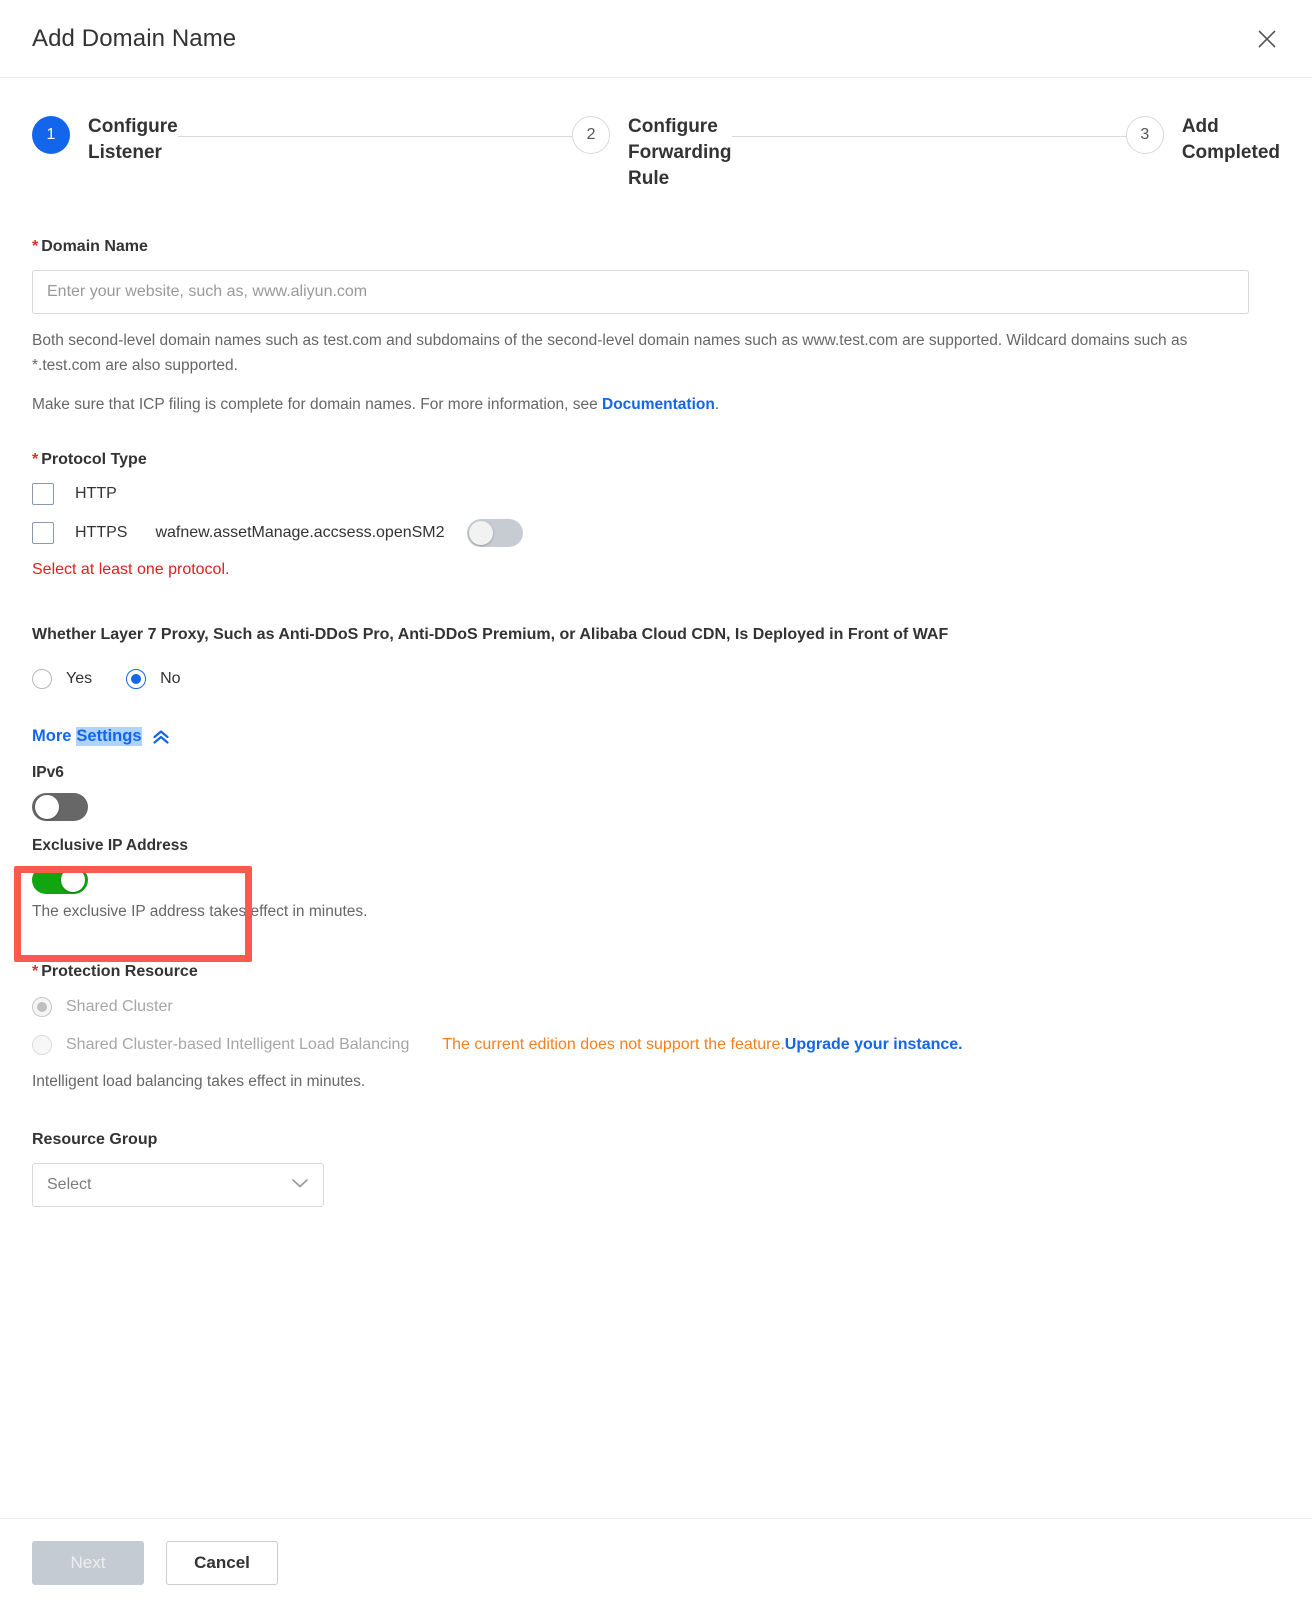  Describe the element at coordinates (95, 1139) in the screenshot. I see `resource-group-label: Resource Group` at that location.